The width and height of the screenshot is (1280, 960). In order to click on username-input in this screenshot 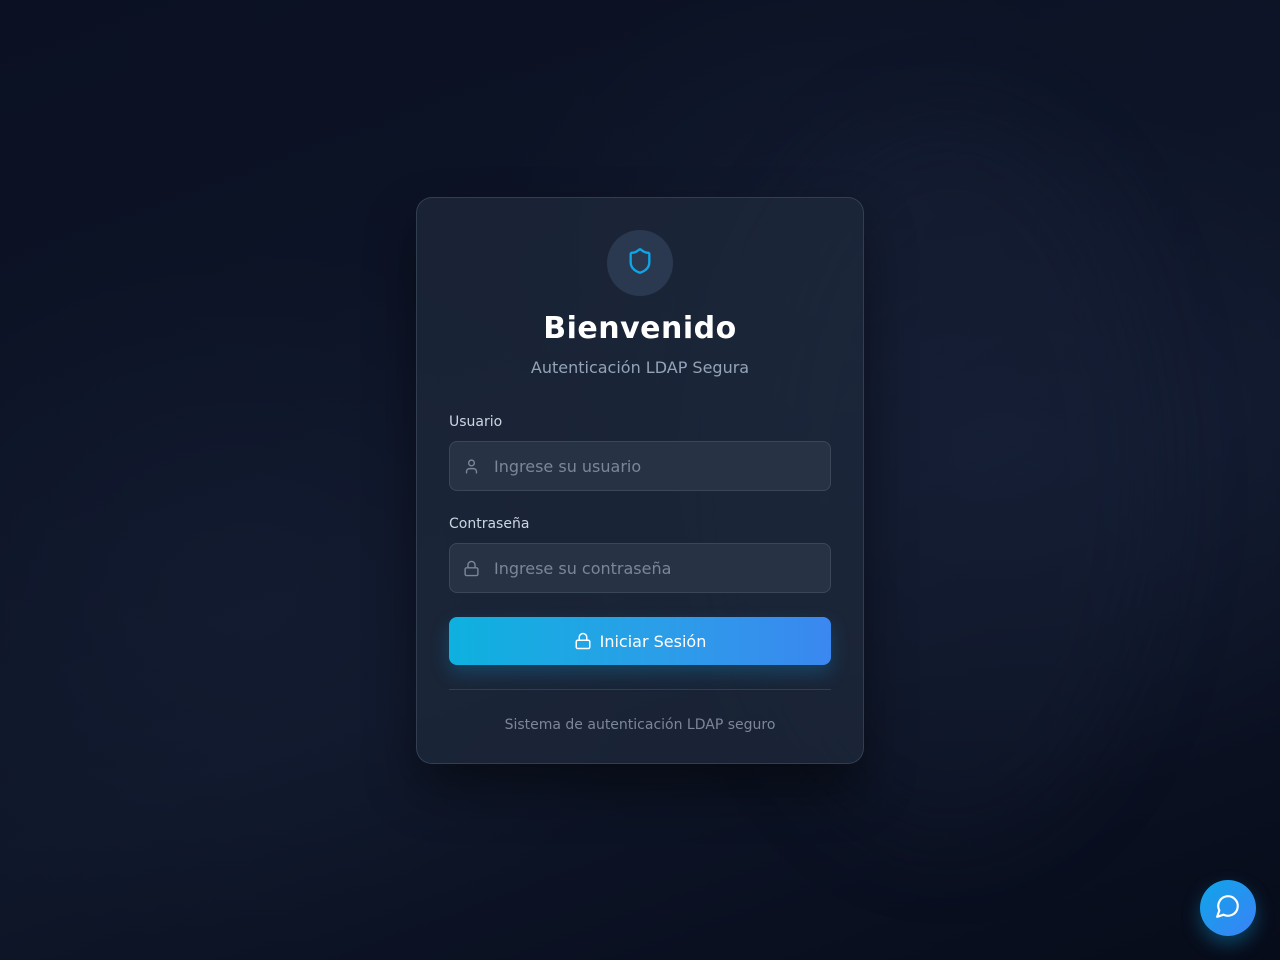, I will do `click(640, 466)`.